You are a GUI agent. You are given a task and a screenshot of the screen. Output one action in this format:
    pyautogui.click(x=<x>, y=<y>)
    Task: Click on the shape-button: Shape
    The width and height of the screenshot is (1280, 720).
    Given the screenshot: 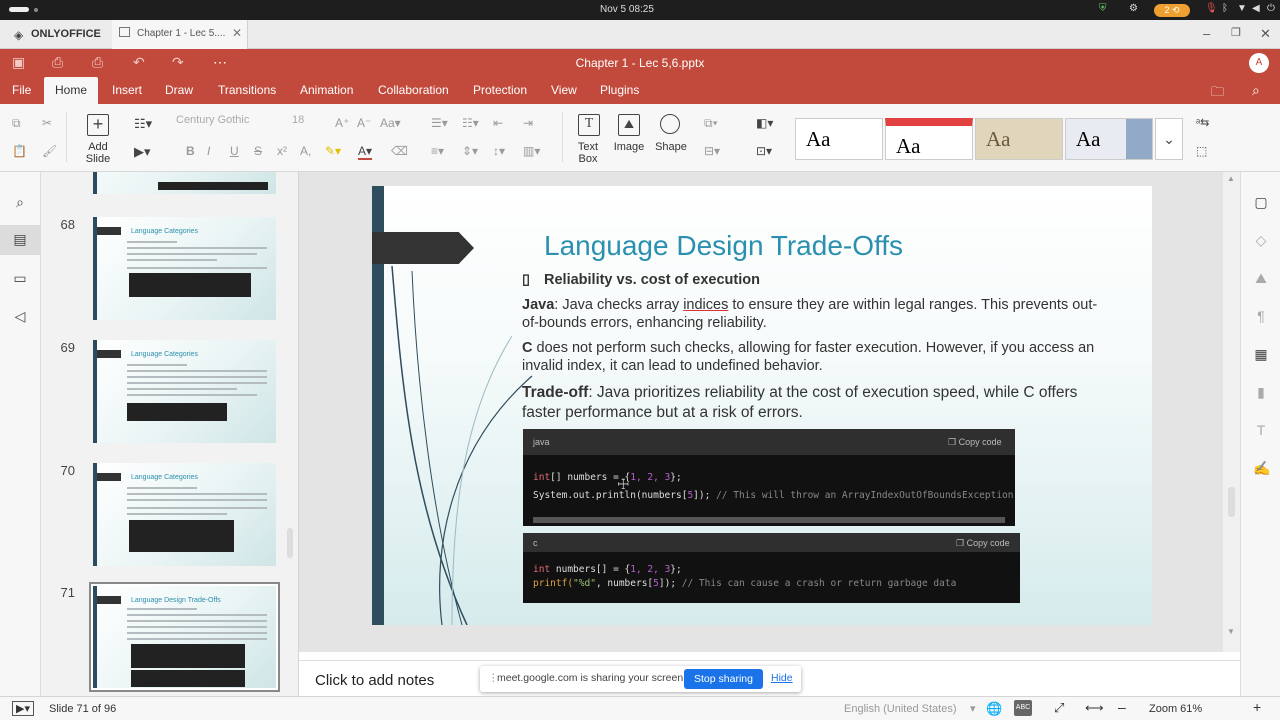 What is the action you would take?
    pyautogui.click(x=671, y=147)
    